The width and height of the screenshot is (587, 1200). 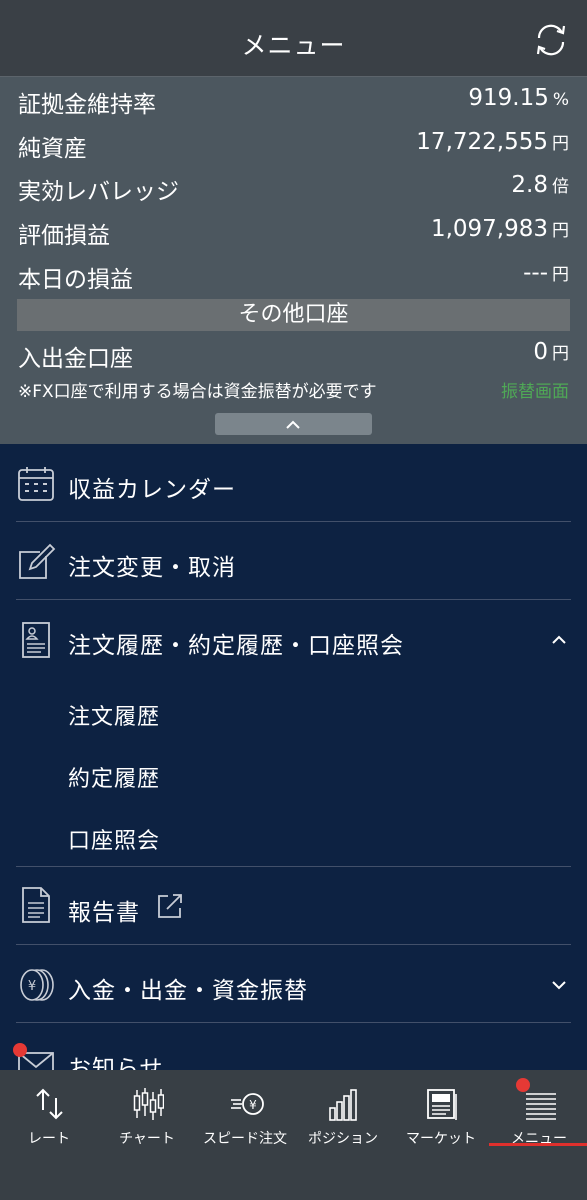 I want to click on summary-label: 証拠金維持率, so click(x=87, y=105).